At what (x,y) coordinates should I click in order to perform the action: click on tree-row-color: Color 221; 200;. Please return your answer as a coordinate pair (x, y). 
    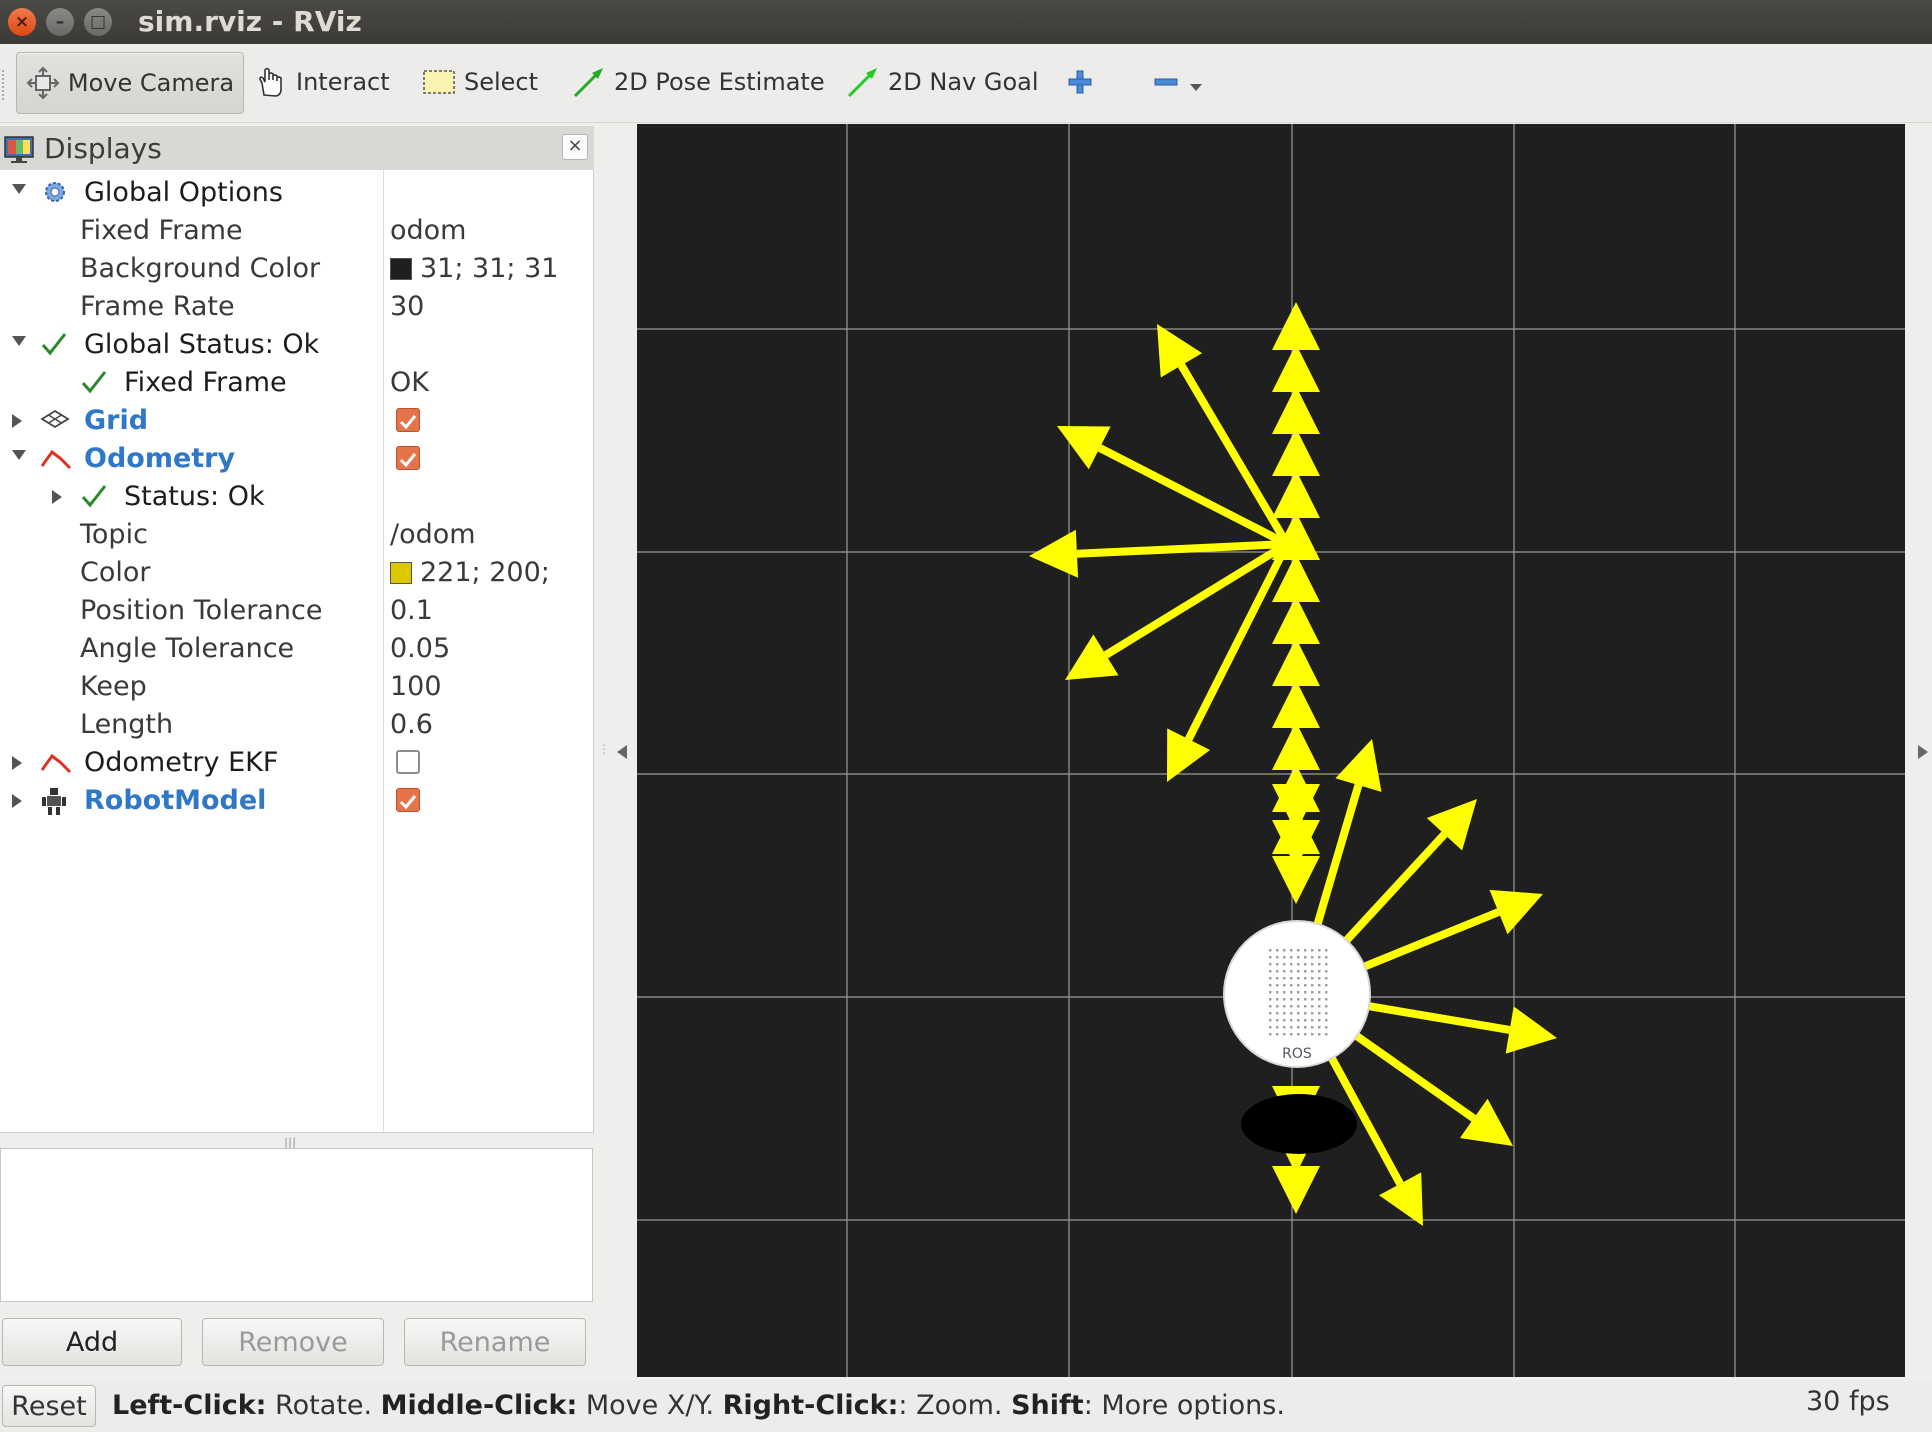
    Looking at the image, I should click on (296, 573).